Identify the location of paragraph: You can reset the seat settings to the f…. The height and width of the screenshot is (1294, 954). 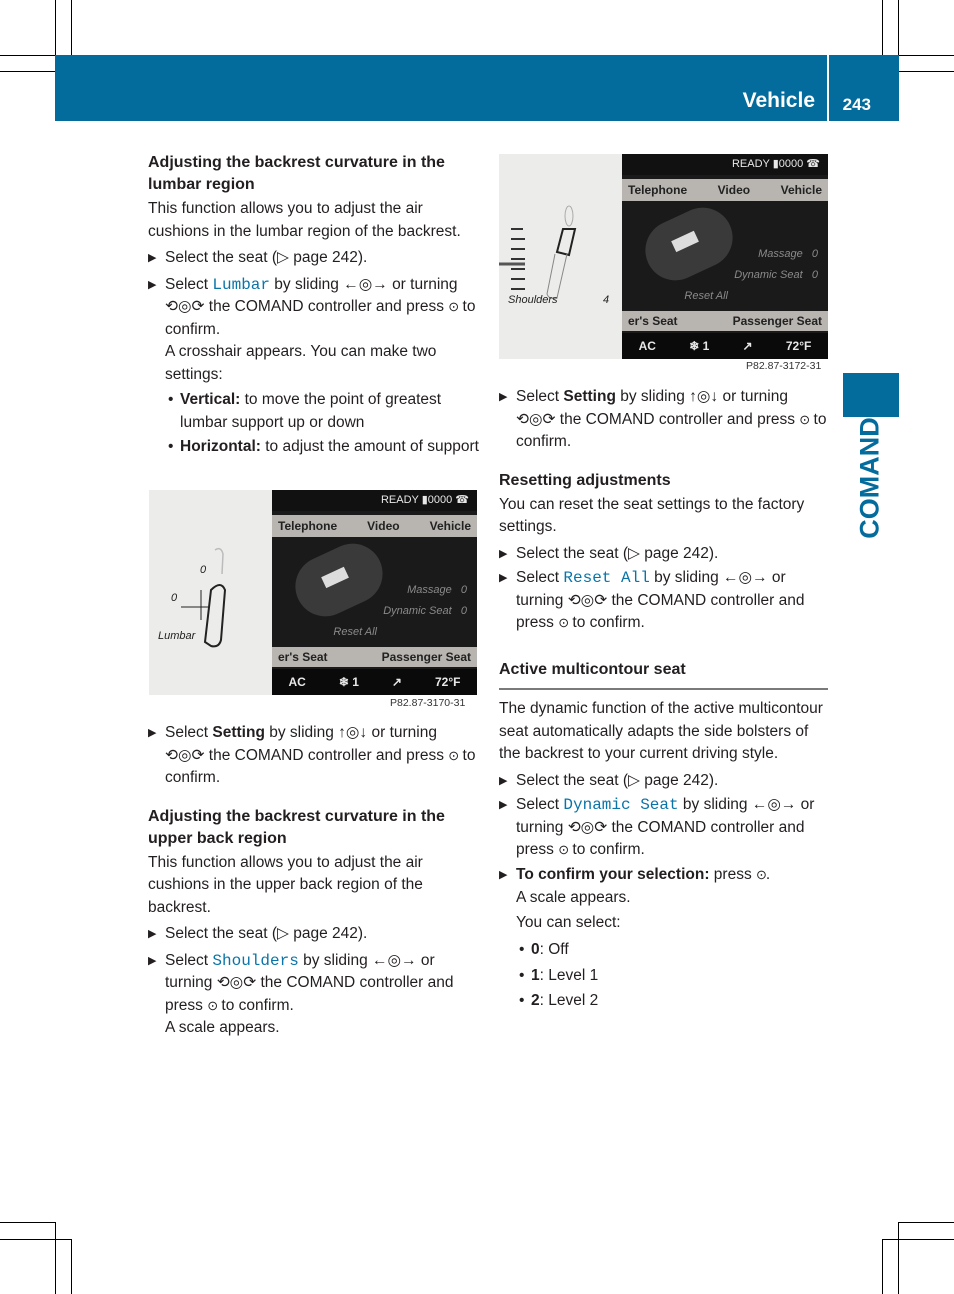
(652, 515).